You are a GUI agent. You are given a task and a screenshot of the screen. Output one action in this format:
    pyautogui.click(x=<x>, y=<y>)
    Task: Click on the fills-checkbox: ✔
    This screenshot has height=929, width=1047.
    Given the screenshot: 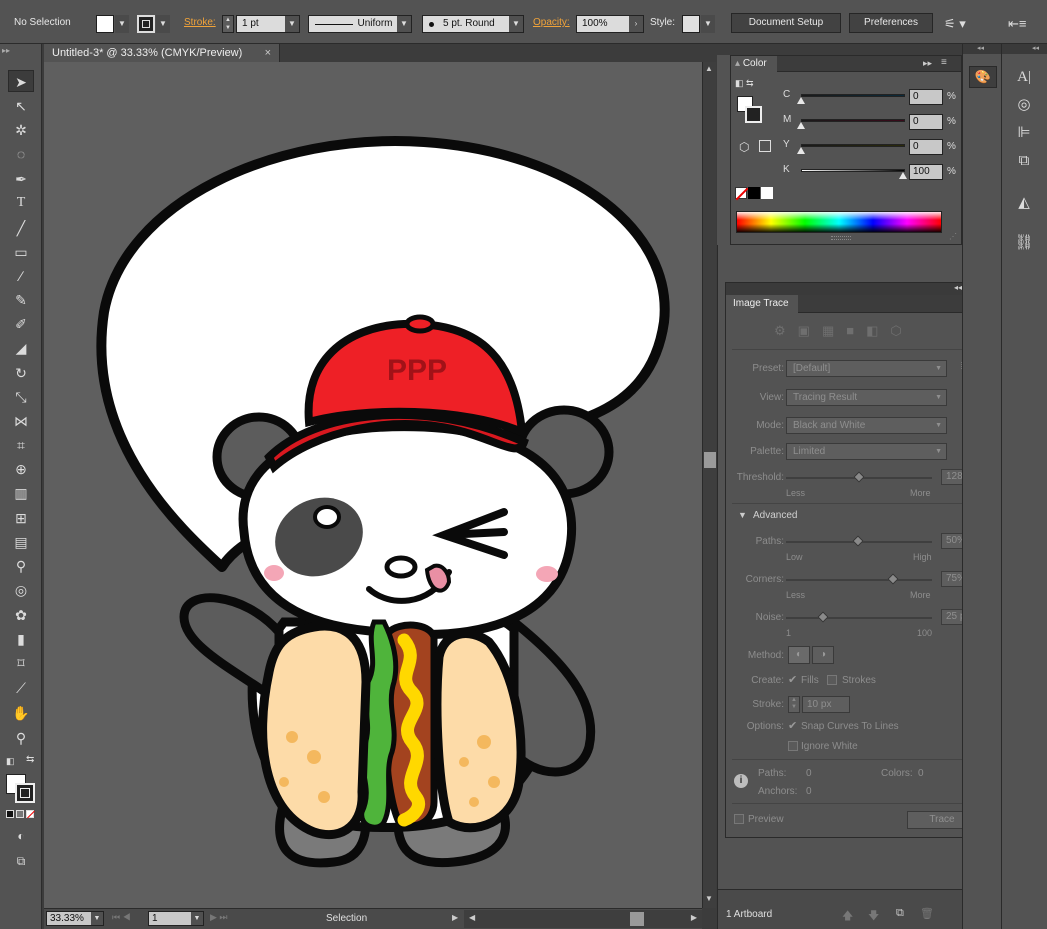 What is the action you would take?
    pyautogui.click(x=792, y=679)
    